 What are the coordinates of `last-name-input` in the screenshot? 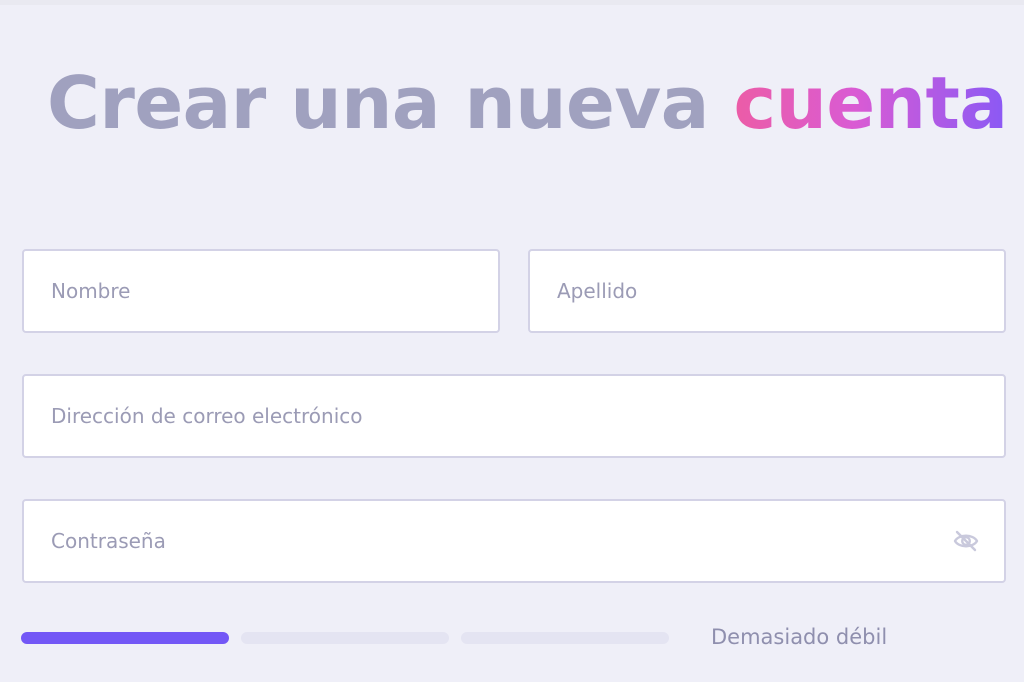 It's located at (767, 291).